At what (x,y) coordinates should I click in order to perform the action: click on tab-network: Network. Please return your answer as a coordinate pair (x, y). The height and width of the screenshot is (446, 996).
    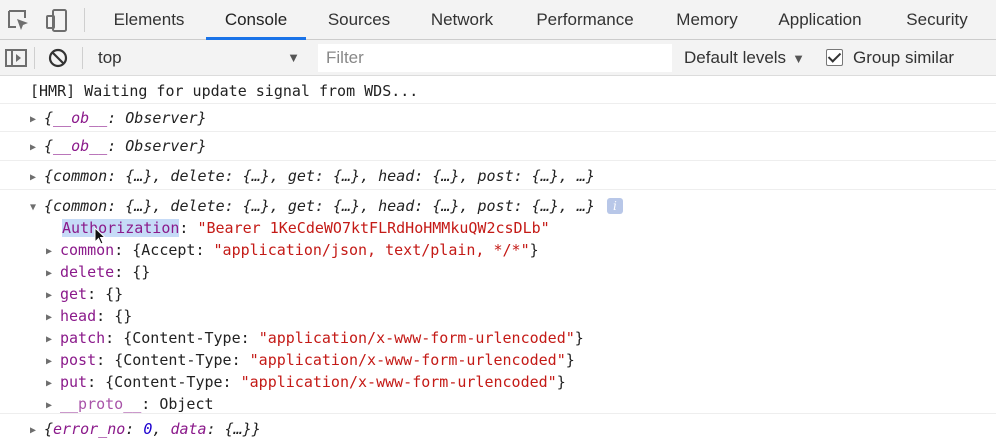
    Looking at the image, I should click on (462, 20).